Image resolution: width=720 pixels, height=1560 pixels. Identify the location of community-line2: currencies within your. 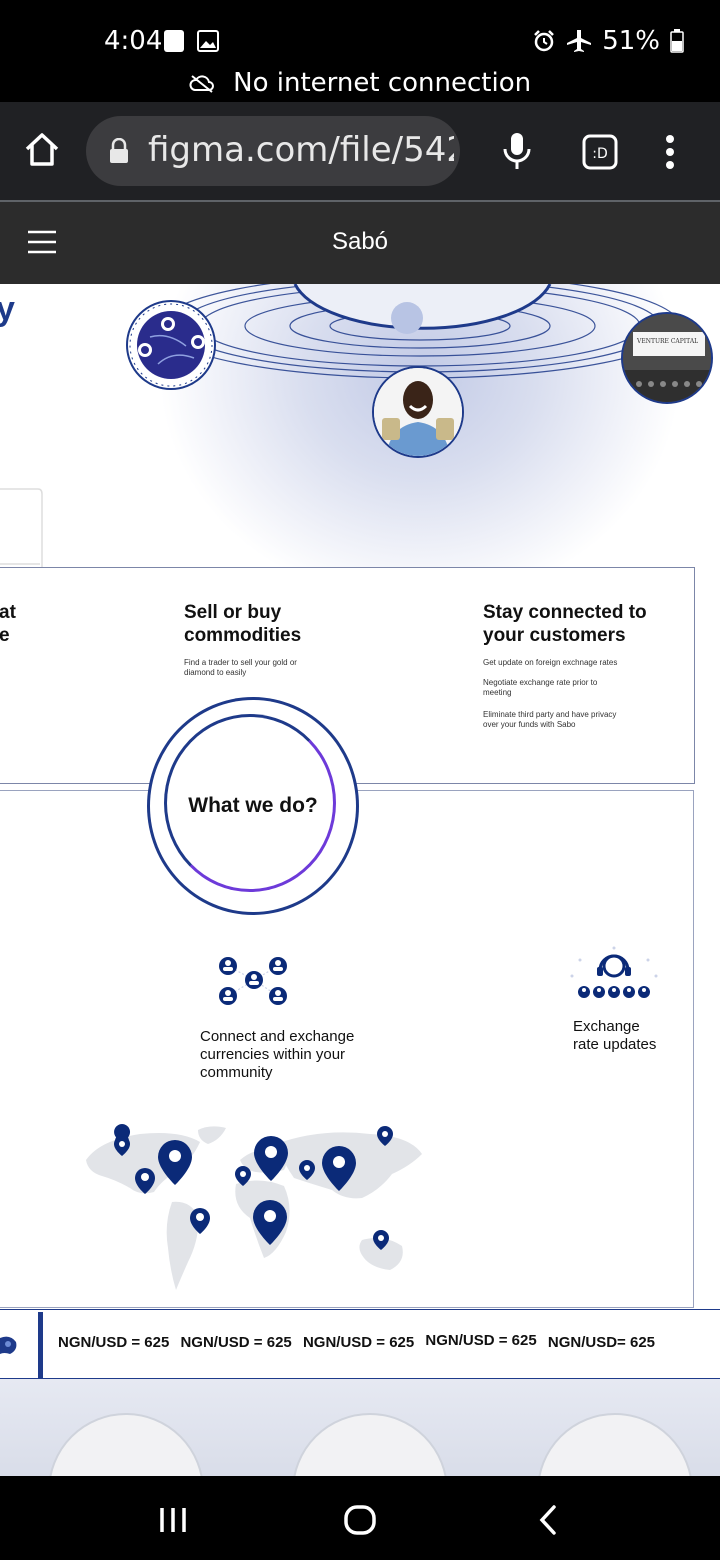
(273, 1054).